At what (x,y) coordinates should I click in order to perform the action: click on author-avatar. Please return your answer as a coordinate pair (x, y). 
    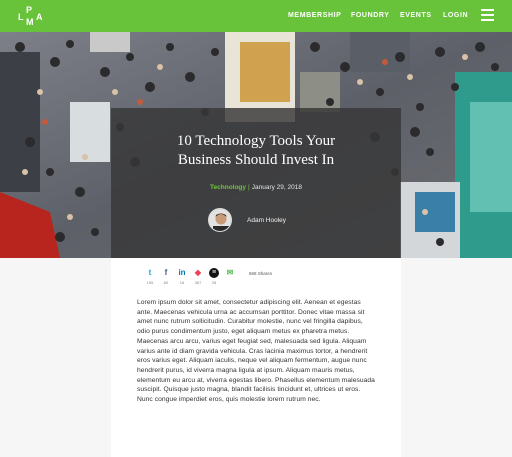
    Looking at the image, I should click on (220, 220).